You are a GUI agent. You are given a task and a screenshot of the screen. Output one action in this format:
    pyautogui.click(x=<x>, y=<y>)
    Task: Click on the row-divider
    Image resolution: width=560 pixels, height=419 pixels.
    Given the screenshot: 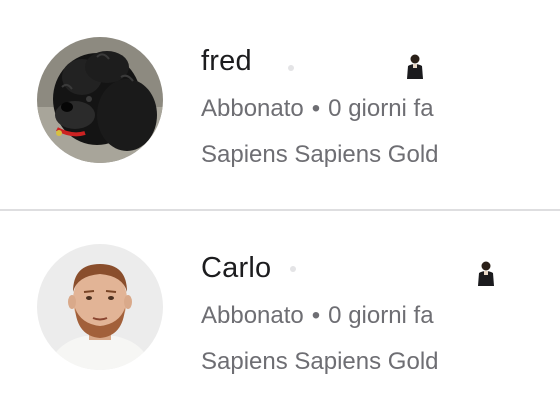 What is the action you would take?
    pyautogui.click(x=280, y=210)
    